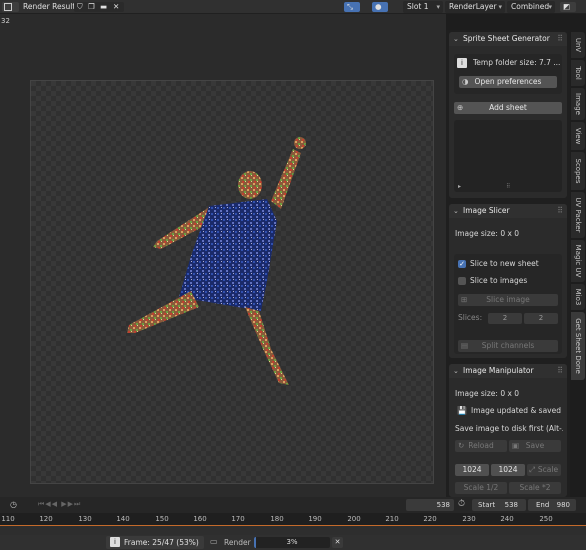 The height and width of the screenshot is (550, 586). What do you see at coordinates (578, 297) in the screenshot?
I see `tab-mio3: Mio3` at bounding box center [578, 297].